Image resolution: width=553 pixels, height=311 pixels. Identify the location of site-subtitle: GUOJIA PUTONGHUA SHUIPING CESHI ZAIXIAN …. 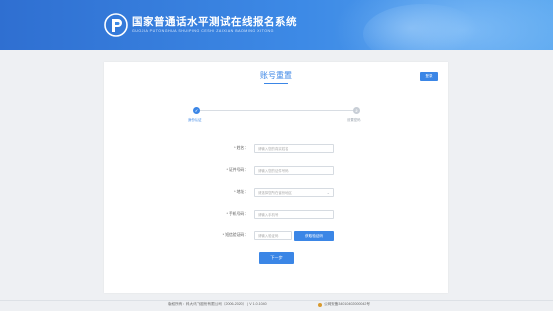
(203, 31).